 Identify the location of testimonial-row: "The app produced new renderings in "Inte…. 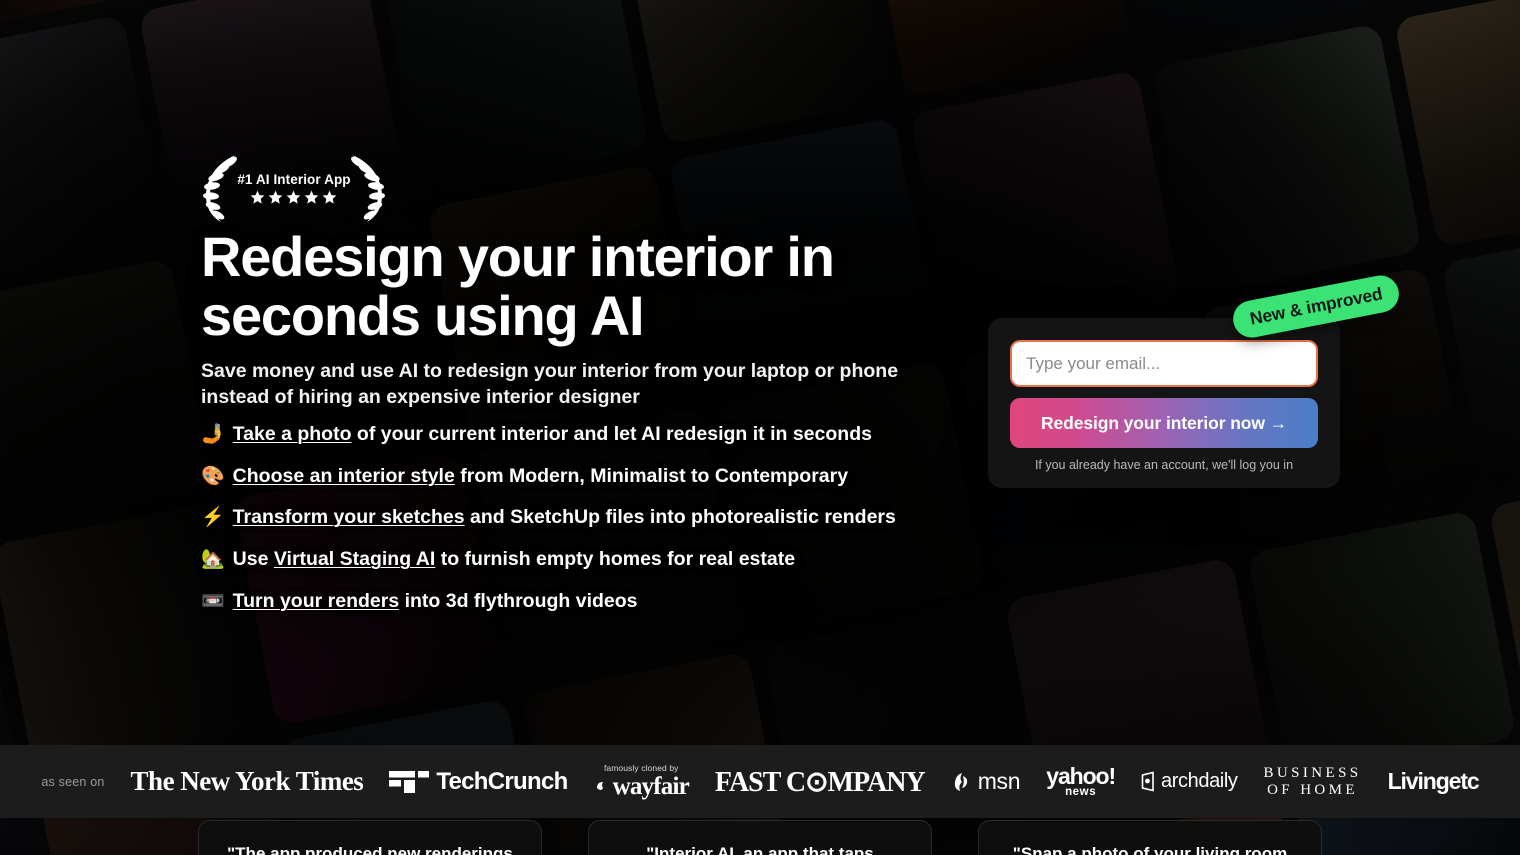
(760, 837).